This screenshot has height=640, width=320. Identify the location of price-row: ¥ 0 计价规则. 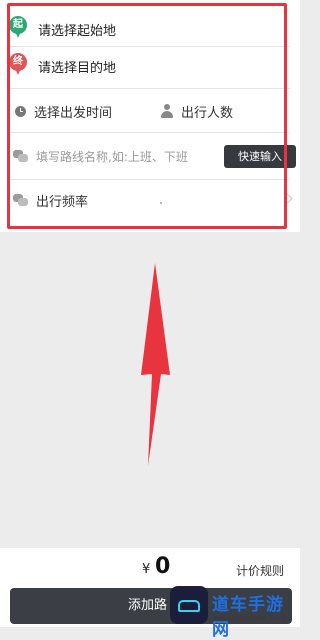
(150, 568).